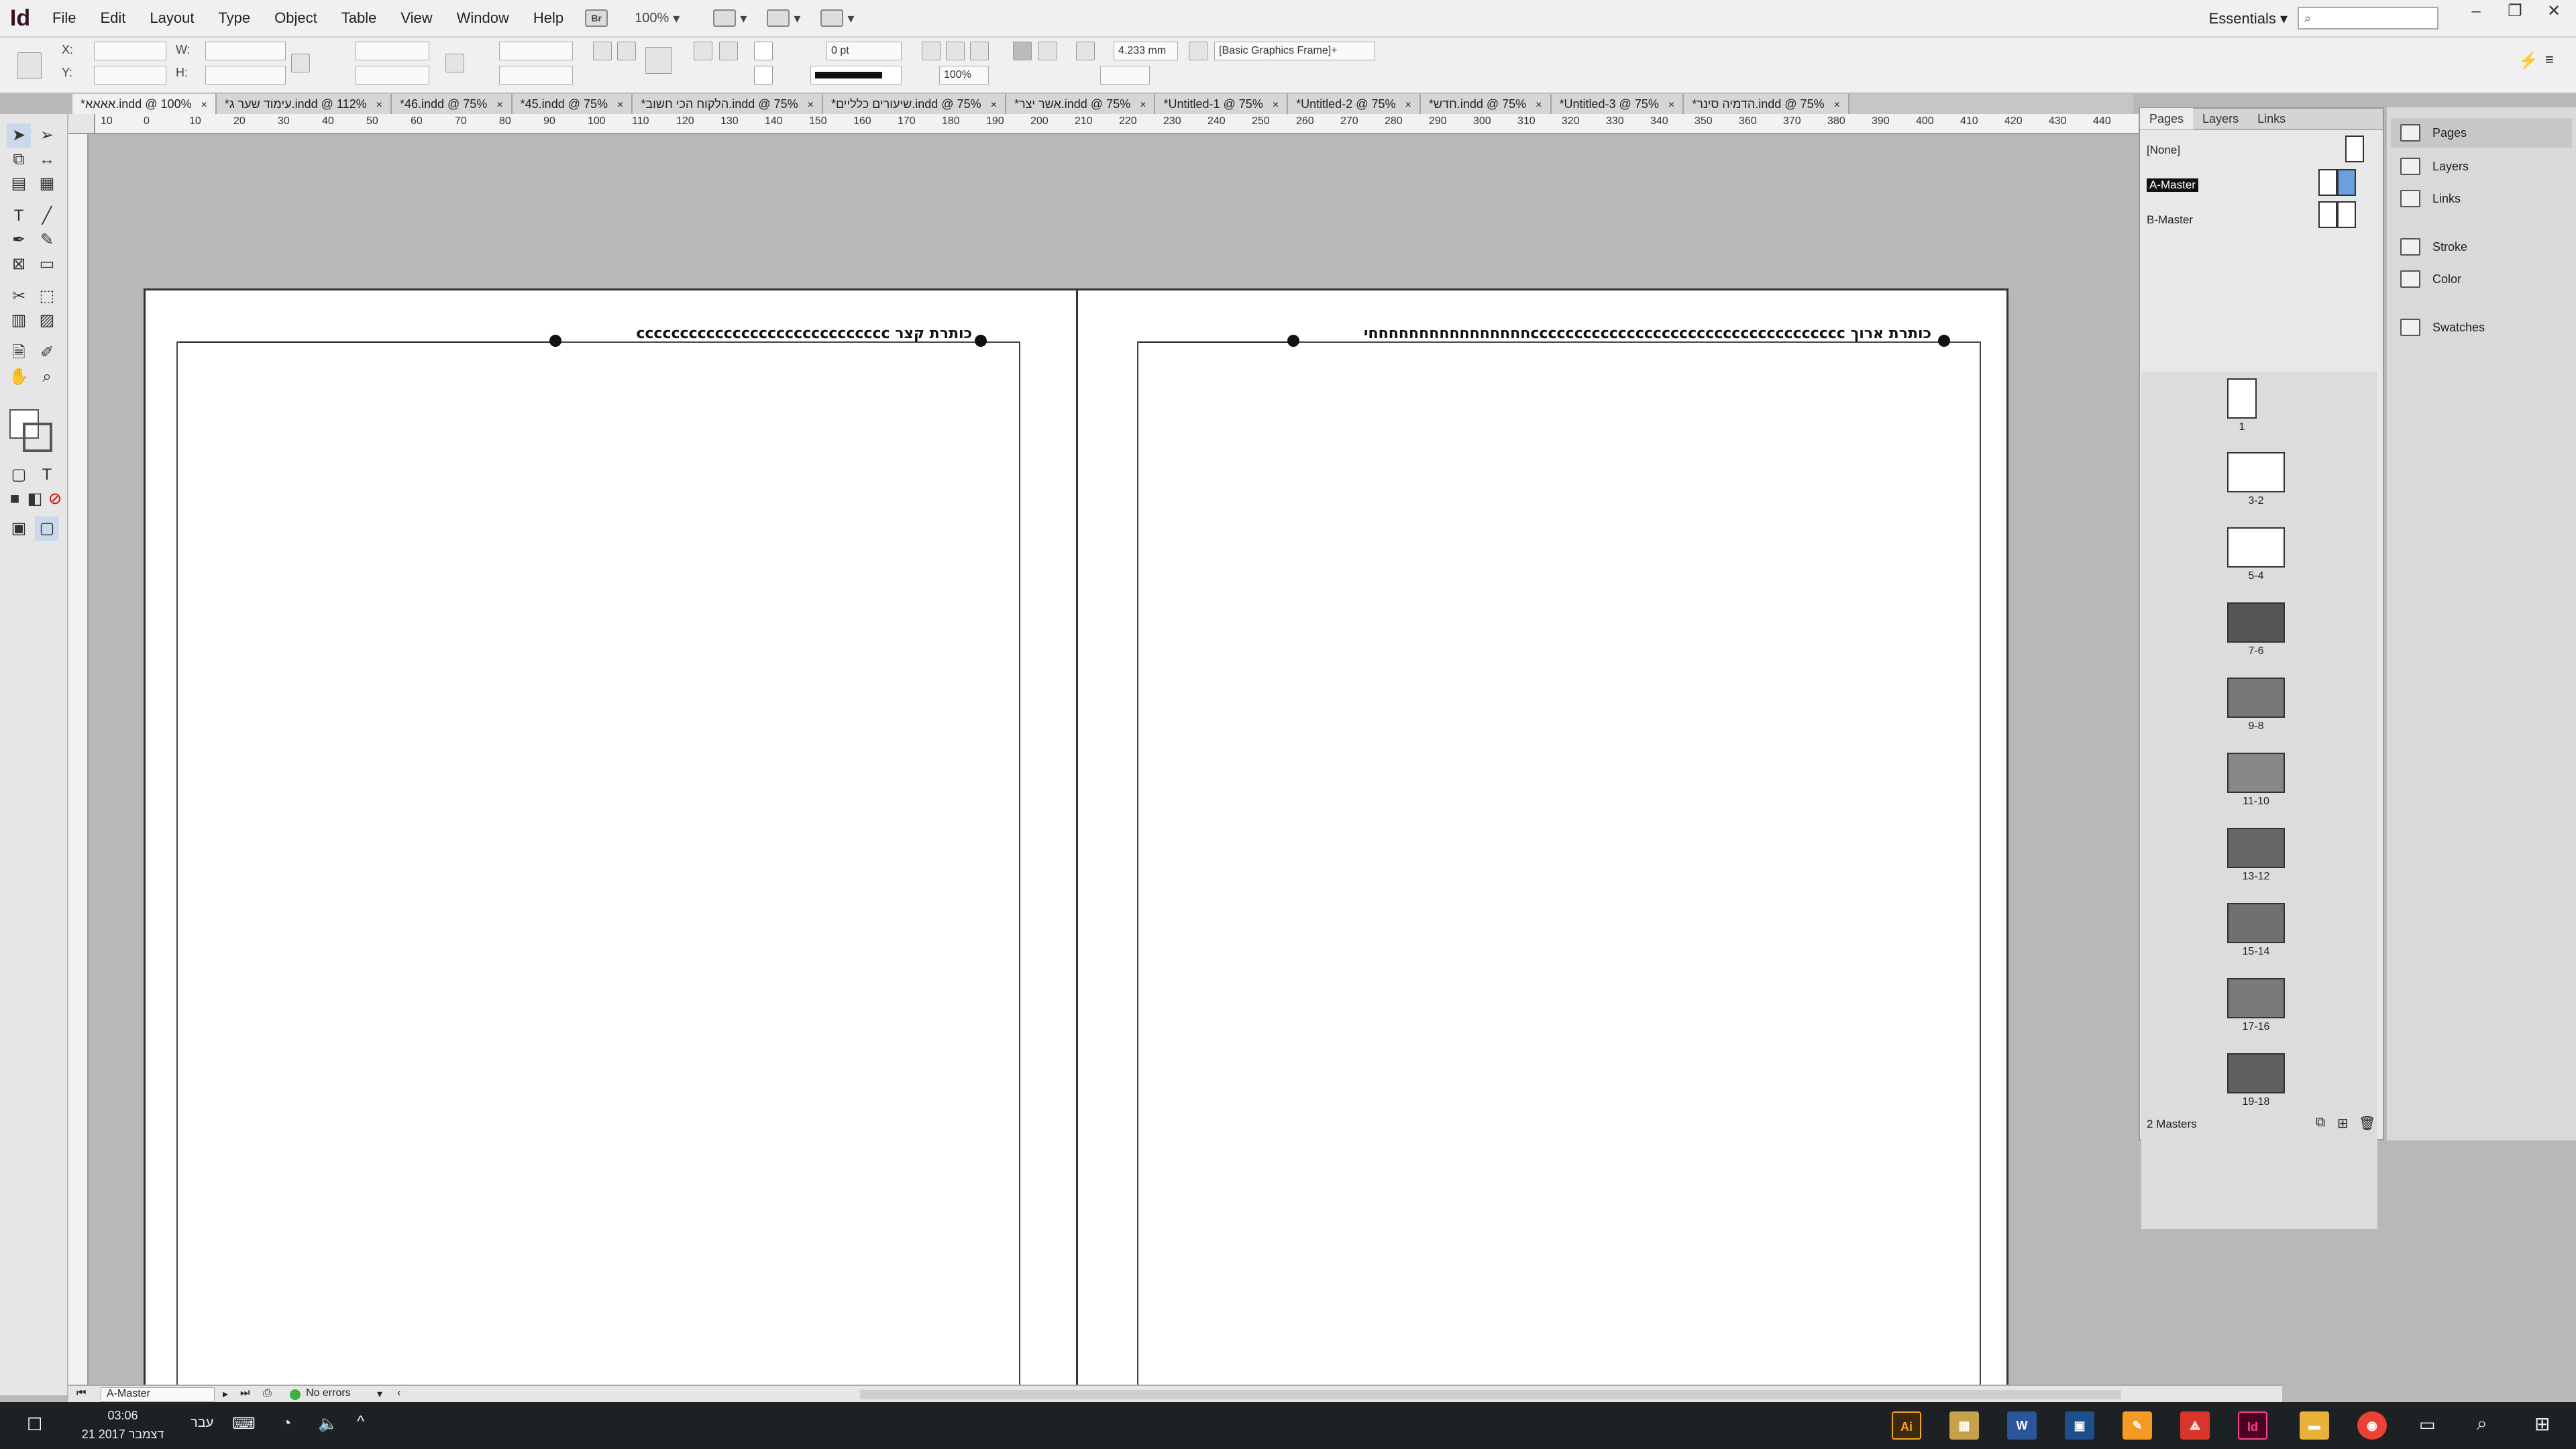 The width and height of the screenshot is (2576, 1449). Describe the element at coordinates (19, 264) in the screenshot. I see `rectangle-frame-tool-icon: ⊠` at that location.